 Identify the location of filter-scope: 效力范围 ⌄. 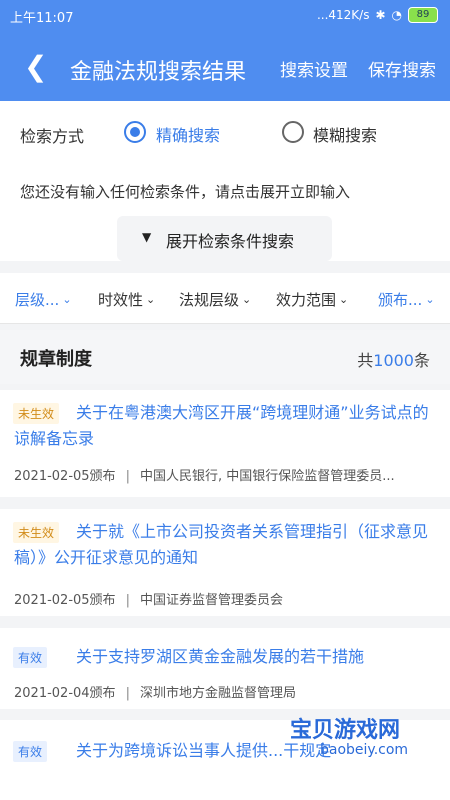
(312, 299).